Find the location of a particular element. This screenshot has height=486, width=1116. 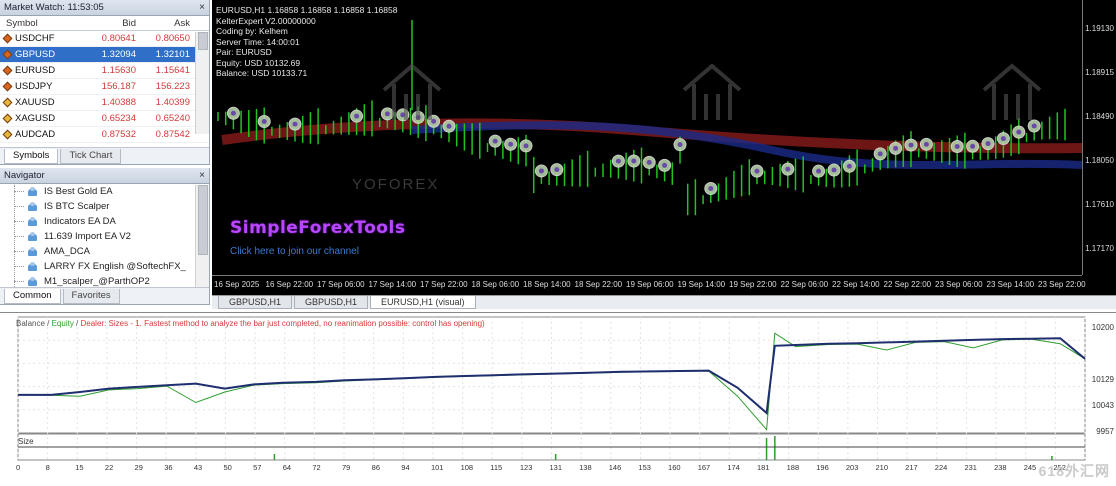

navigator-tabs: Common Favorites is located at coordinates (104, 295).